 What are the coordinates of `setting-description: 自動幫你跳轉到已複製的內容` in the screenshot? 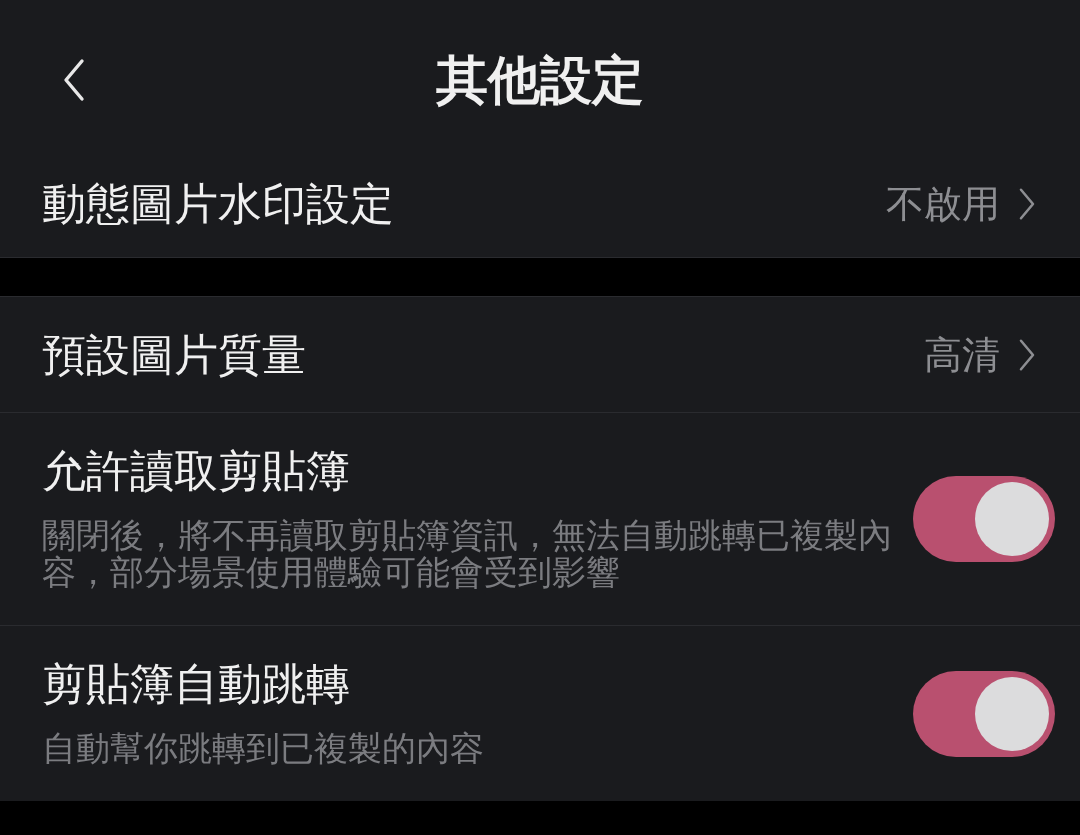 It's located at (263, 748).